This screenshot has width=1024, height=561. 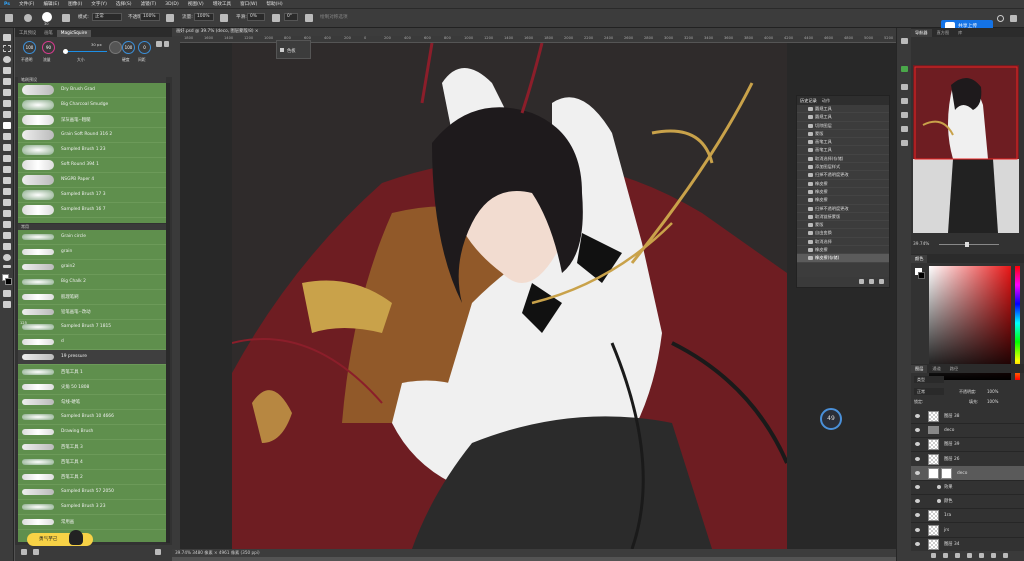 I want to click on camera-icon, so click(x=871, y=281).